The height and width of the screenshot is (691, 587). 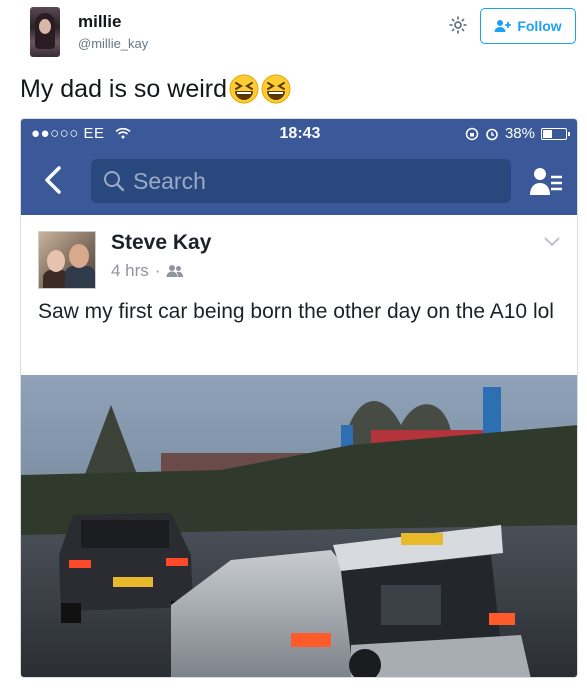 I want to click on post-author-avatar, so click(x=67, y=260).